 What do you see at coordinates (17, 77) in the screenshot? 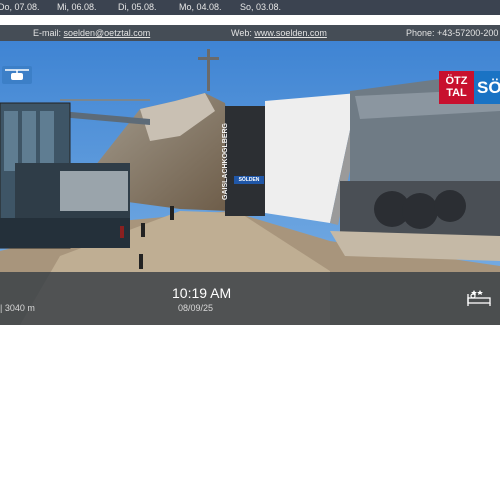
I see `ski-lift-icon` at bounding box center [17, 77].